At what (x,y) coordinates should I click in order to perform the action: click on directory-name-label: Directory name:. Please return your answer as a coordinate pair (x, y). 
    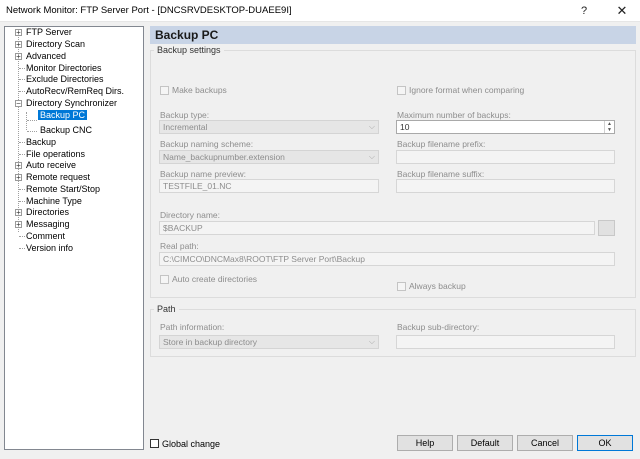
    Looking at the image, I should click on (190, 215).